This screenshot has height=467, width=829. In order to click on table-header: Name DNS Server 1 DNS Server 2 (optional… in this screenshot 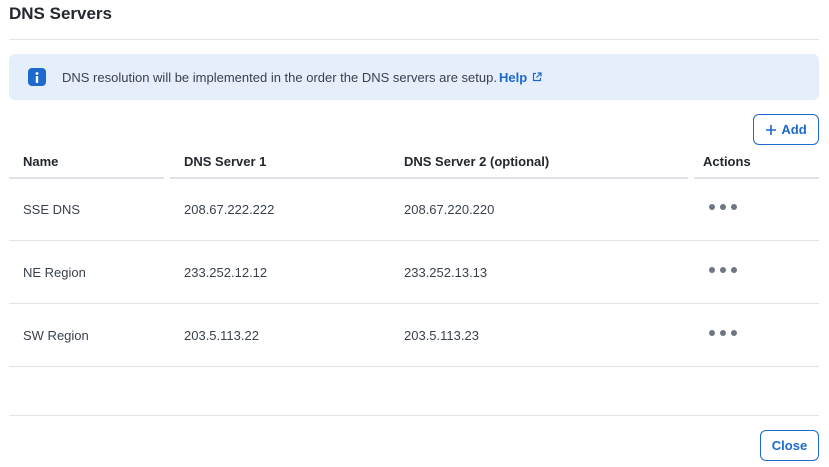, I will do `click(414, 161)`.